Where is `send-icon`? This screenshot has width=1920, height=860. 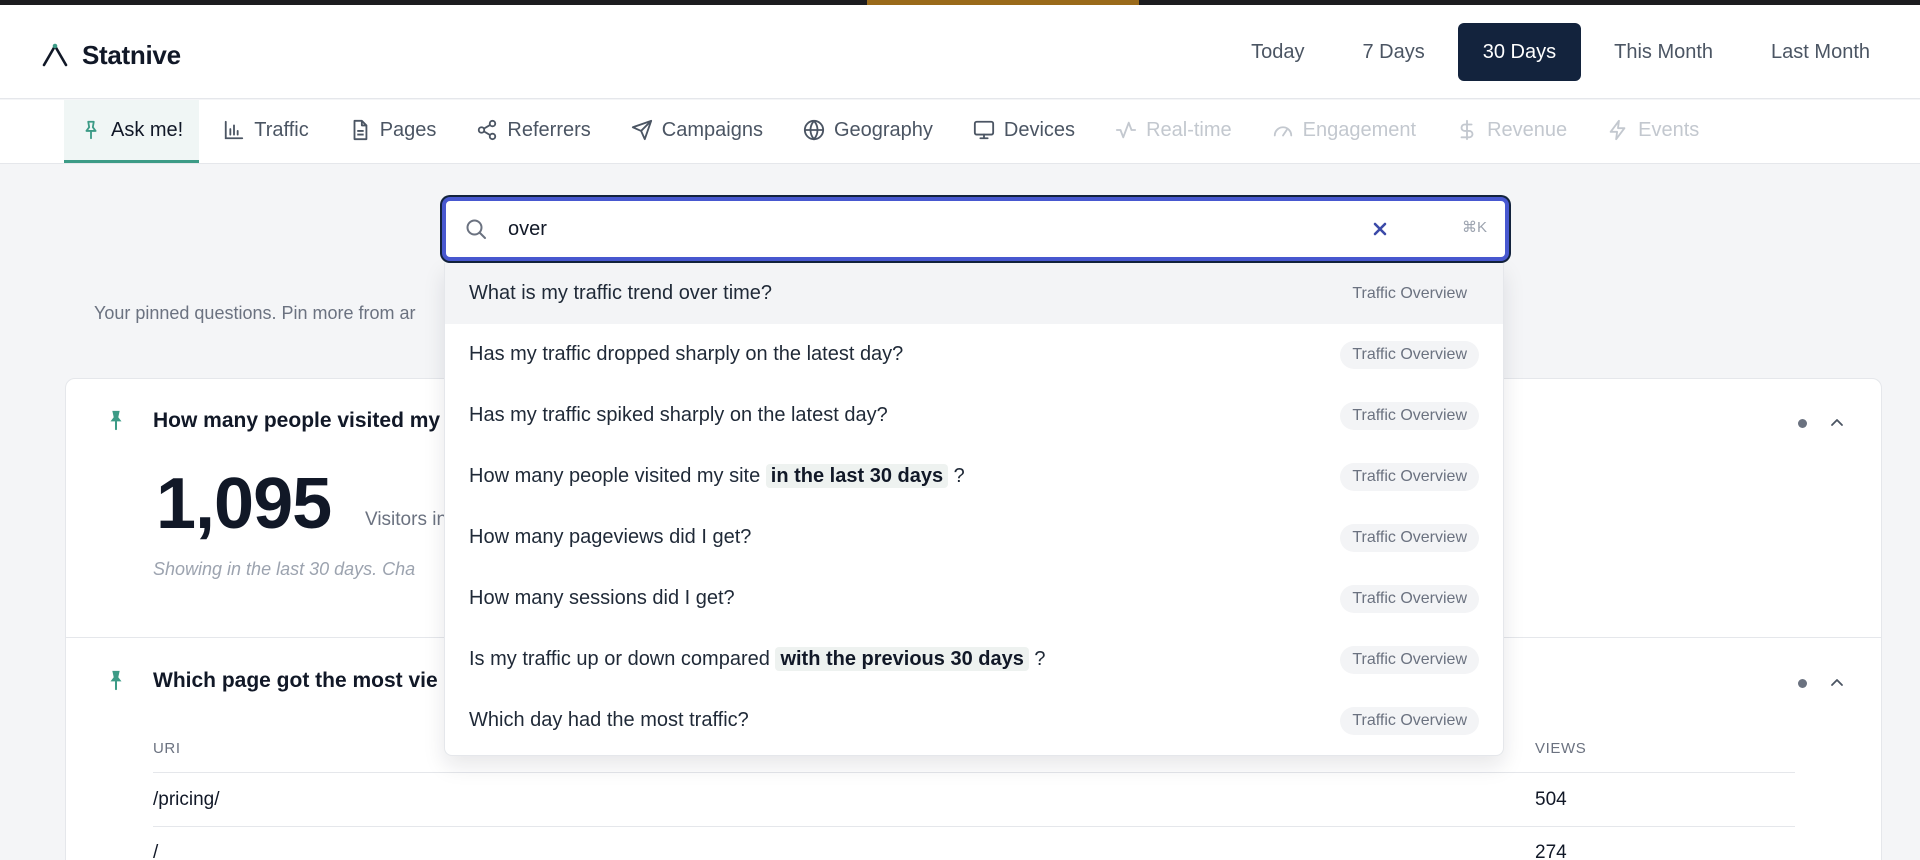 send-icon is located at coordinates (641, 130).